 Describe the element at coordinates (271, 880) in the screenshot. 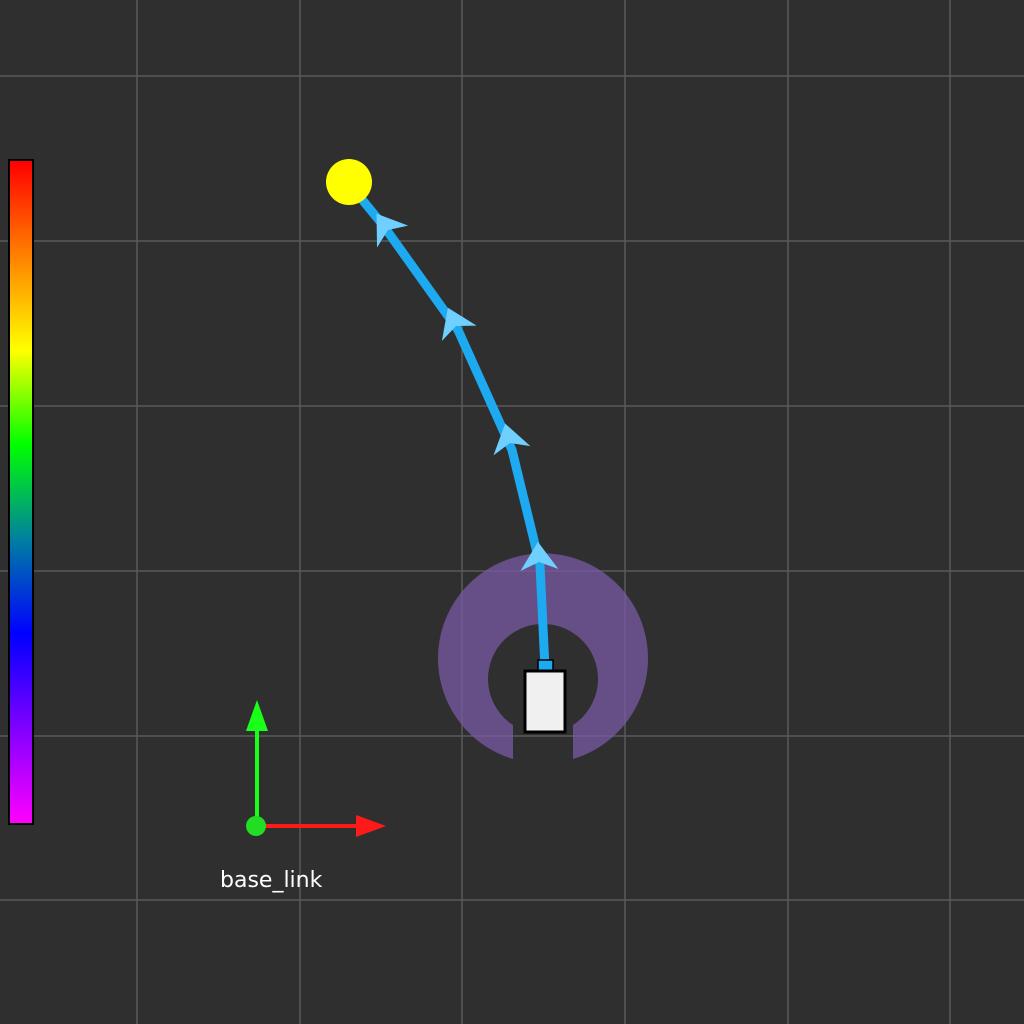

I see `frame-label: base_link` at that location.